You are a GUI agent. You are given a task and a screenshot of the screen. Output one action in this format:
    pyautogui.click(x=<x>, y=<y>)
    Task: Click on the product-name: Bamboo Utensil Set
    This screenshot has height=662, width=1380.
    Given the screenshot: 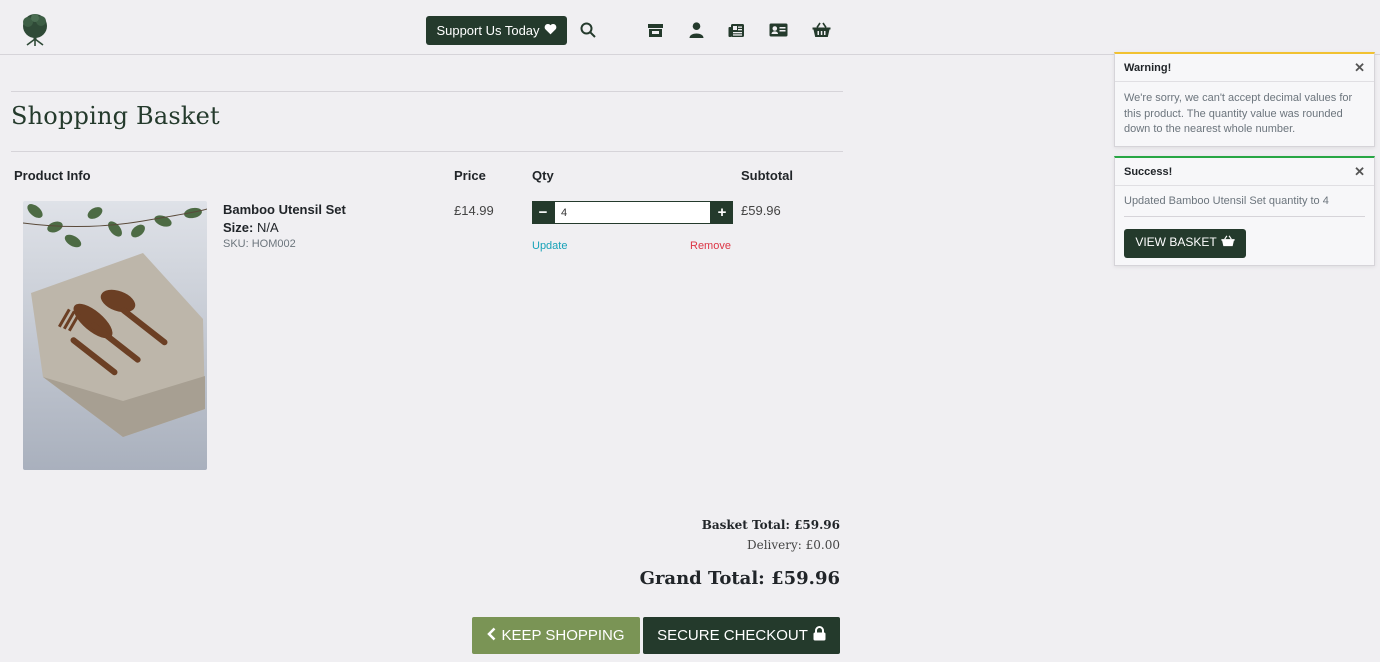 What is the action you would take?
    pyautogui.click(x=284, y=209)
    